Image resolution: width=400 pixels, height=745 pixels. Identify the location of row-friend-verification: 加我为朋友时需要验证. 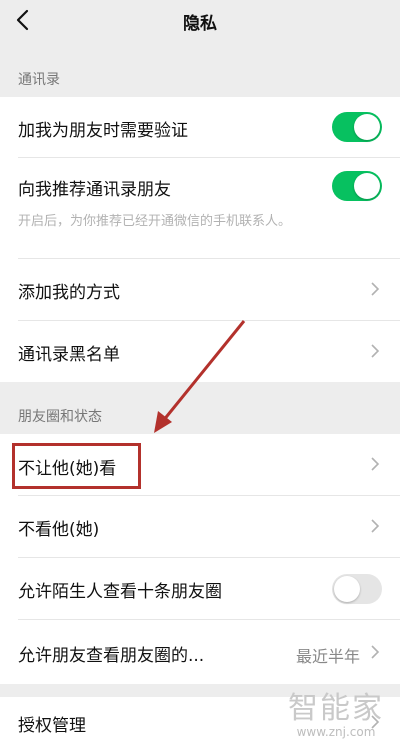
(200, 127).